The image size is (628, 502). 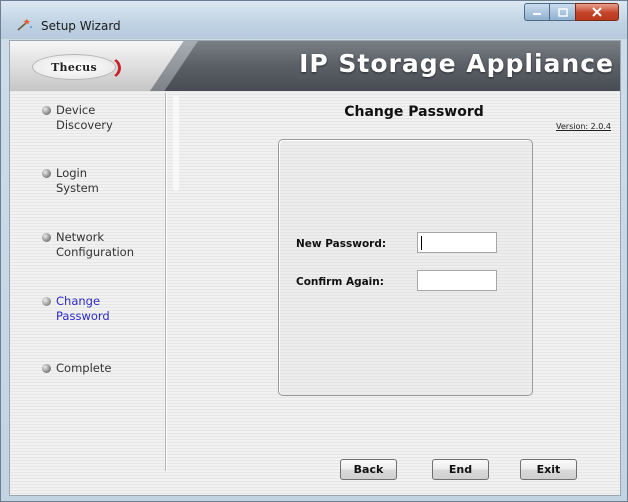 I want to click on window-title: Setup Wizard, so click(x=81, y=26).